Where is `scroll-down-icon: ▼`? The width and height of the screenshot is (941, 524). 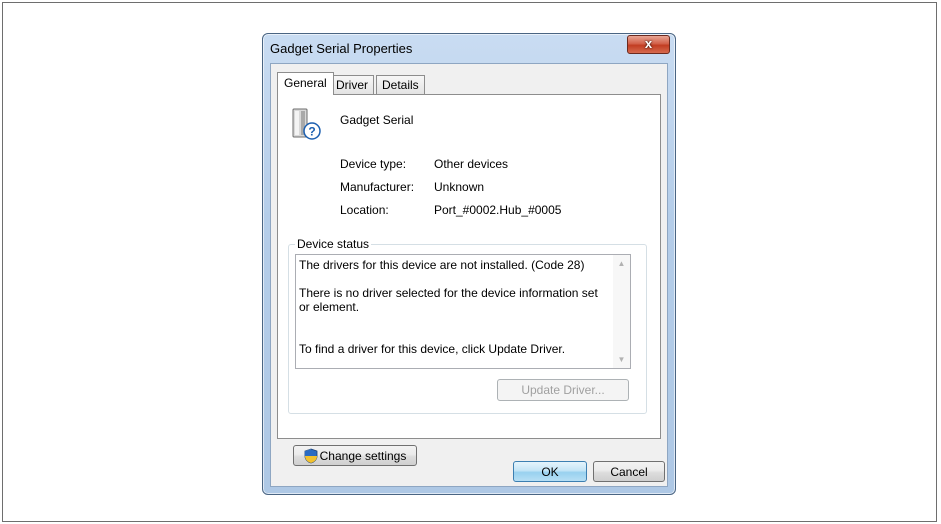
scroll-down-icon: ▼ is located at coordinates (621, 359).